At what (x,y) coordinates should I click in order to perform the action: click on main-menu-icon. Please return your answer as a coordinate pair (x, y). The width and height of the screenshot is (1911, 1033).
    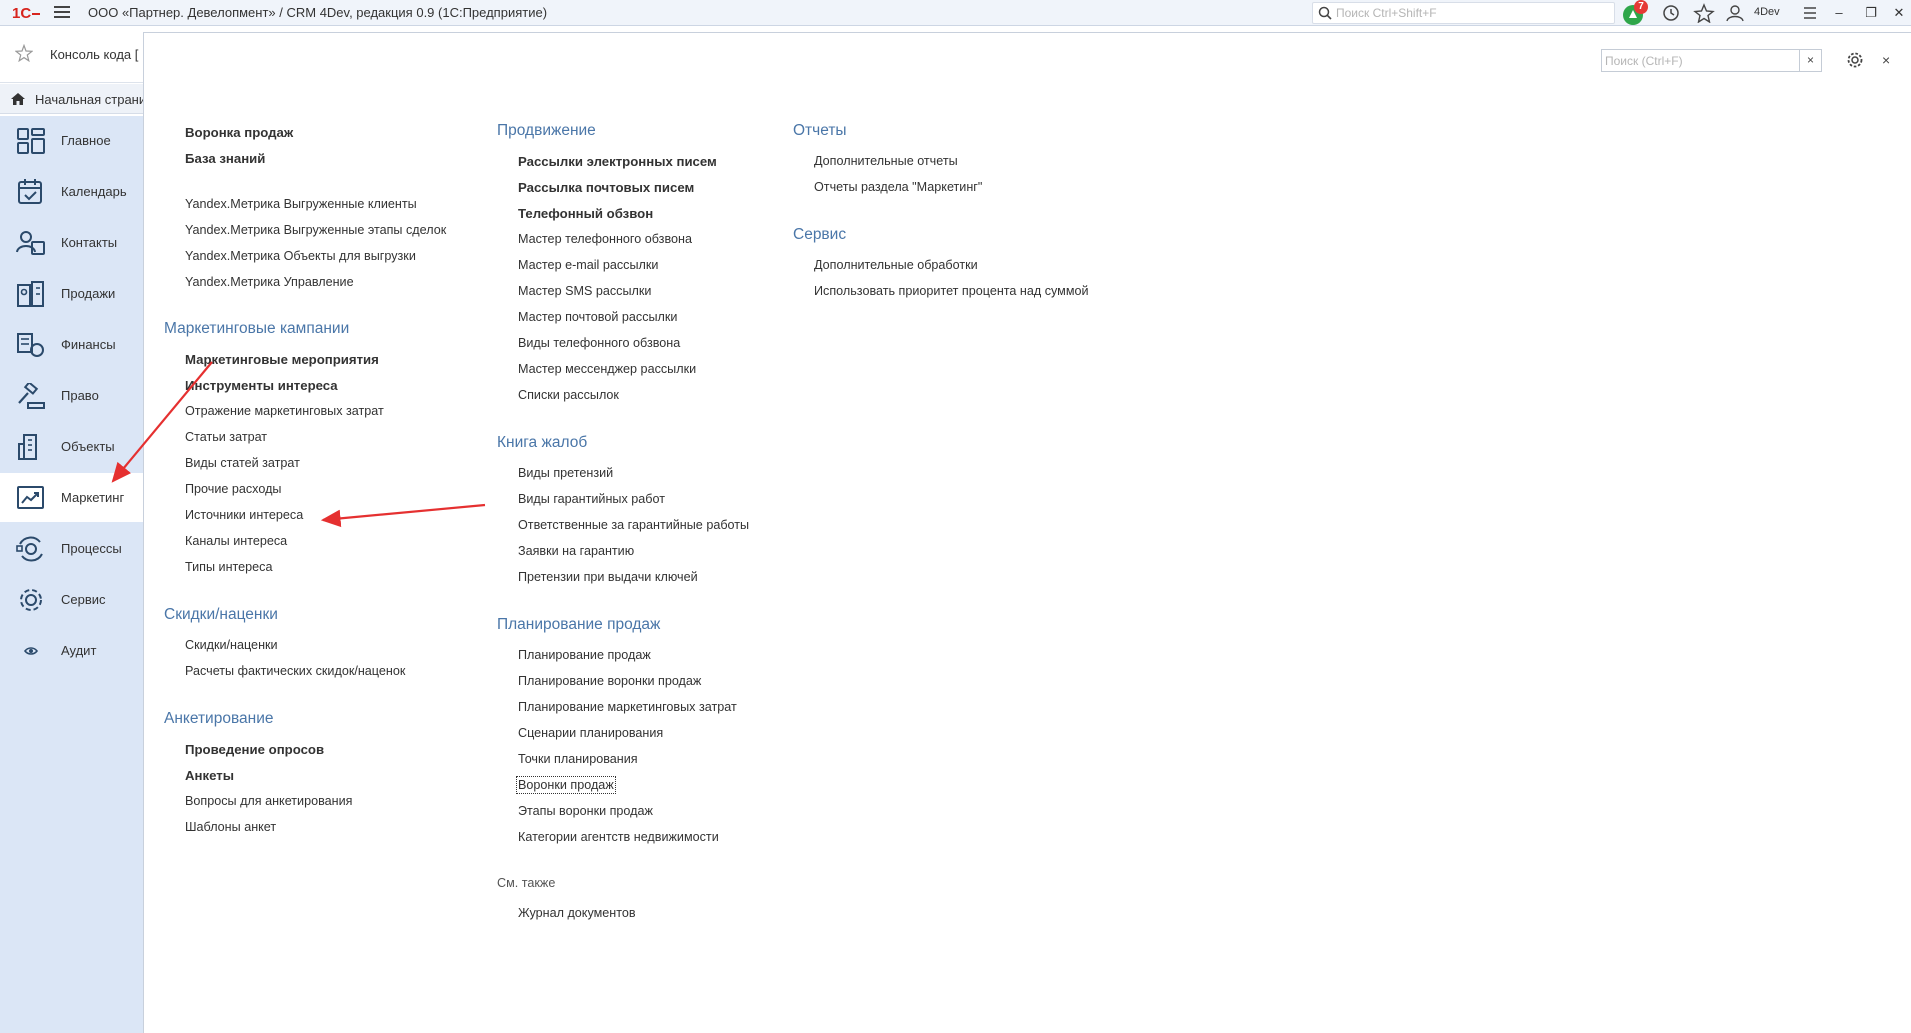
    Looking at the image, I should click on (62, 13).